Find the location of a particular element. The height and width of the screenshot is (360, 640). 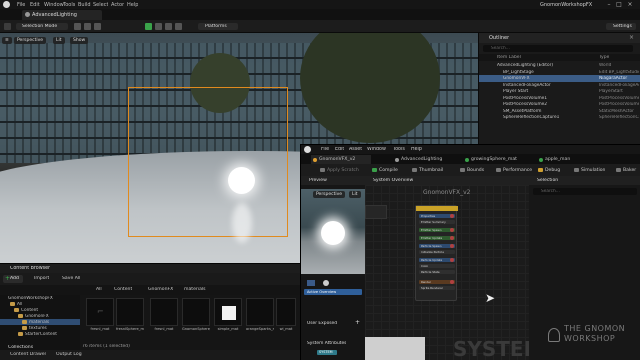

user-exposed-header: User Exposed is located at coordinates (322, 323).